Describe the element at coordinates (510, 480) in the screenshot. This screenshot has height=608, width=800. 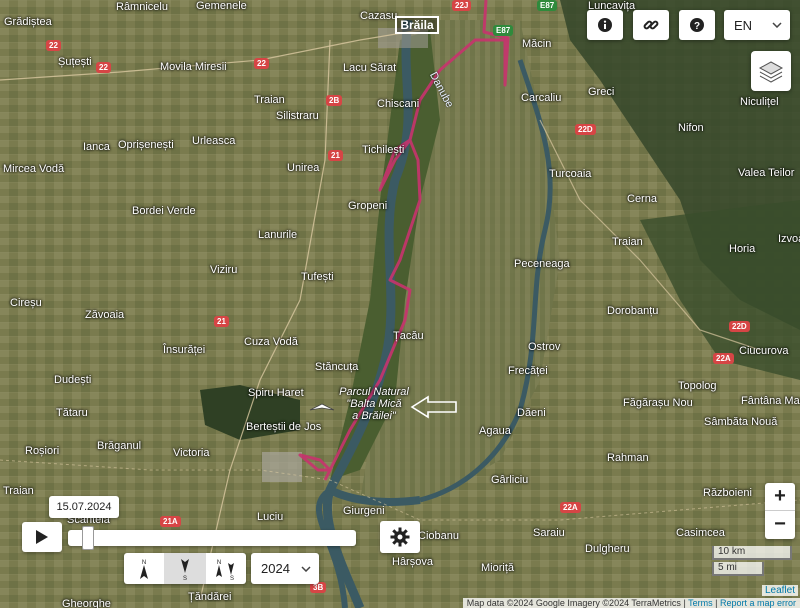
I see `place-label: Gârliciu` at that location.